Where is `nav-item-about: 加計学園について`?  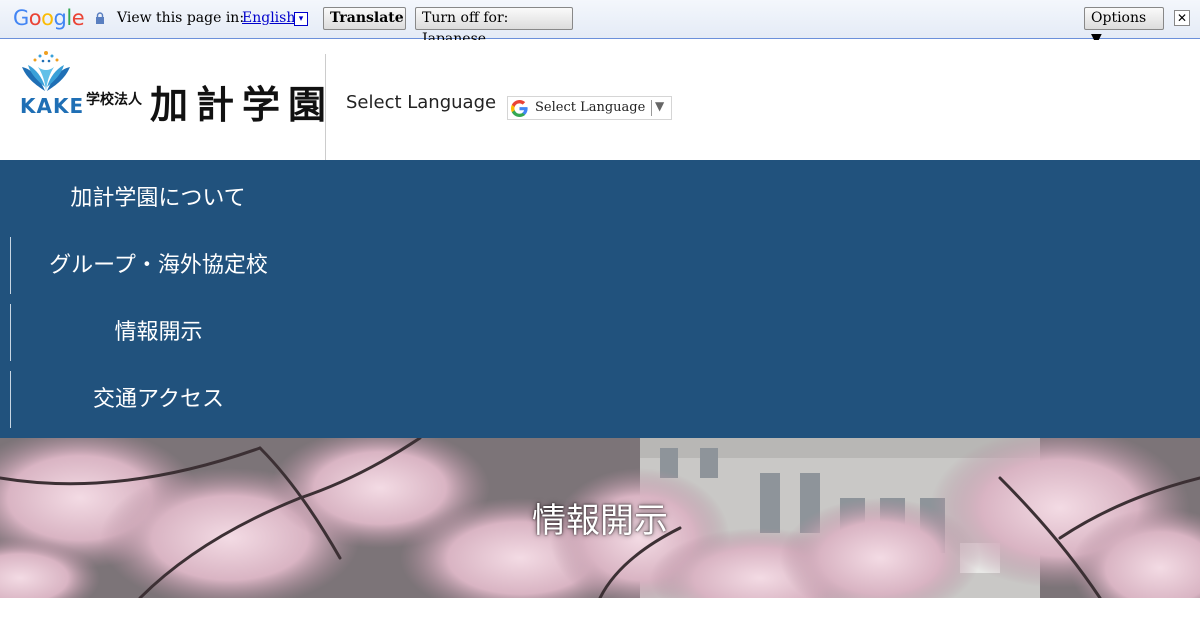
nav-item-about: 加計学園について is located at coordinates (158, 198).